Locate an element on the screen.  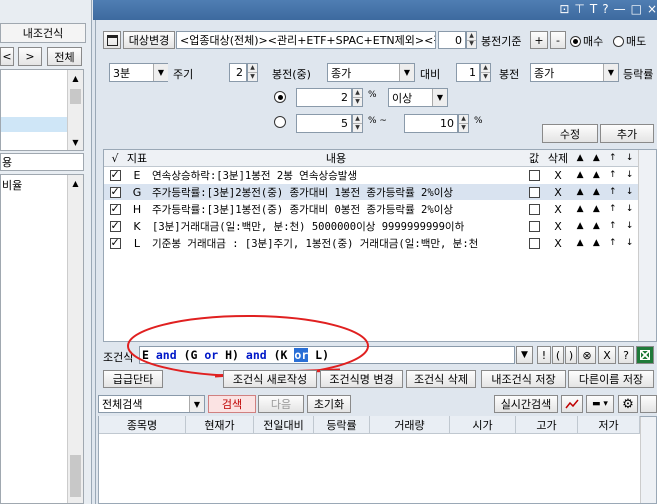
chart-button is located at coordinates (572, 404).